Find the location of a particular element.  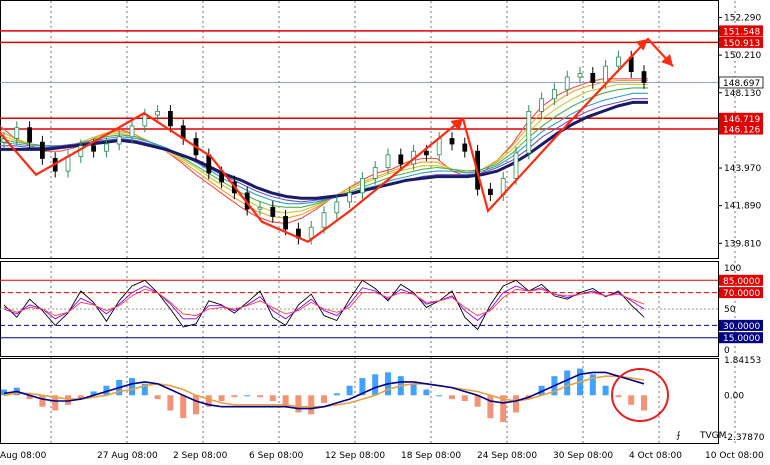

macd-y-tick-label: 1.84153 is located at coordinates (742, 361).